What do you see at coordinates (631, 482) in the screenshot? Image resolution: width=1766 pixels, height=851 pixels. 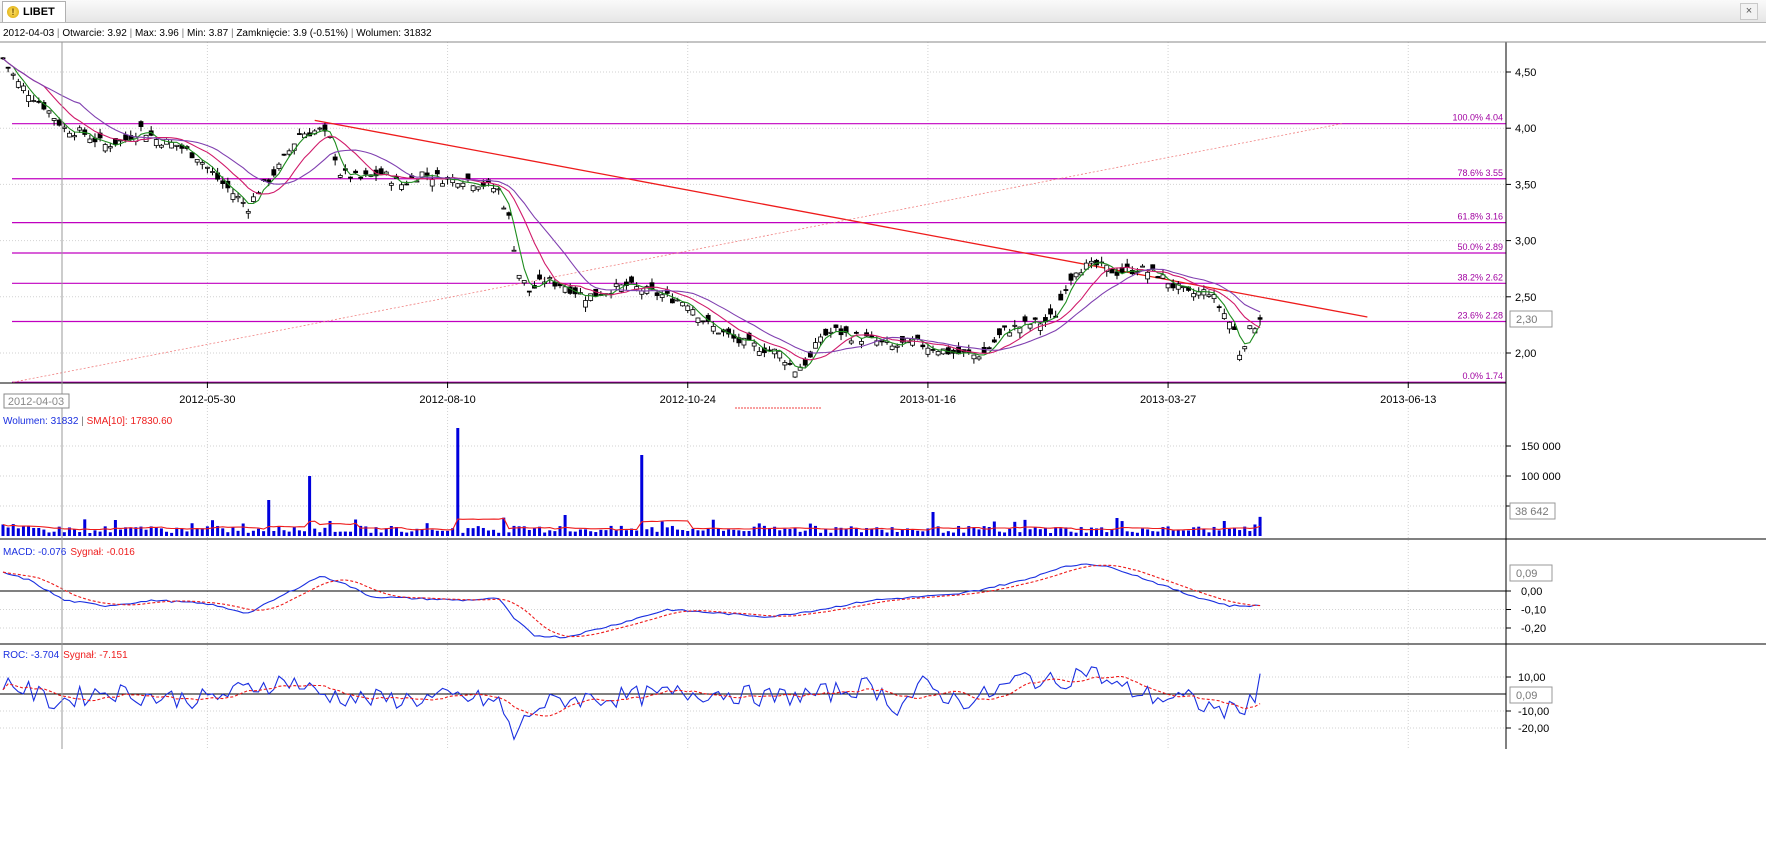 I see `volume-bars` at bounding box center [631, 482].